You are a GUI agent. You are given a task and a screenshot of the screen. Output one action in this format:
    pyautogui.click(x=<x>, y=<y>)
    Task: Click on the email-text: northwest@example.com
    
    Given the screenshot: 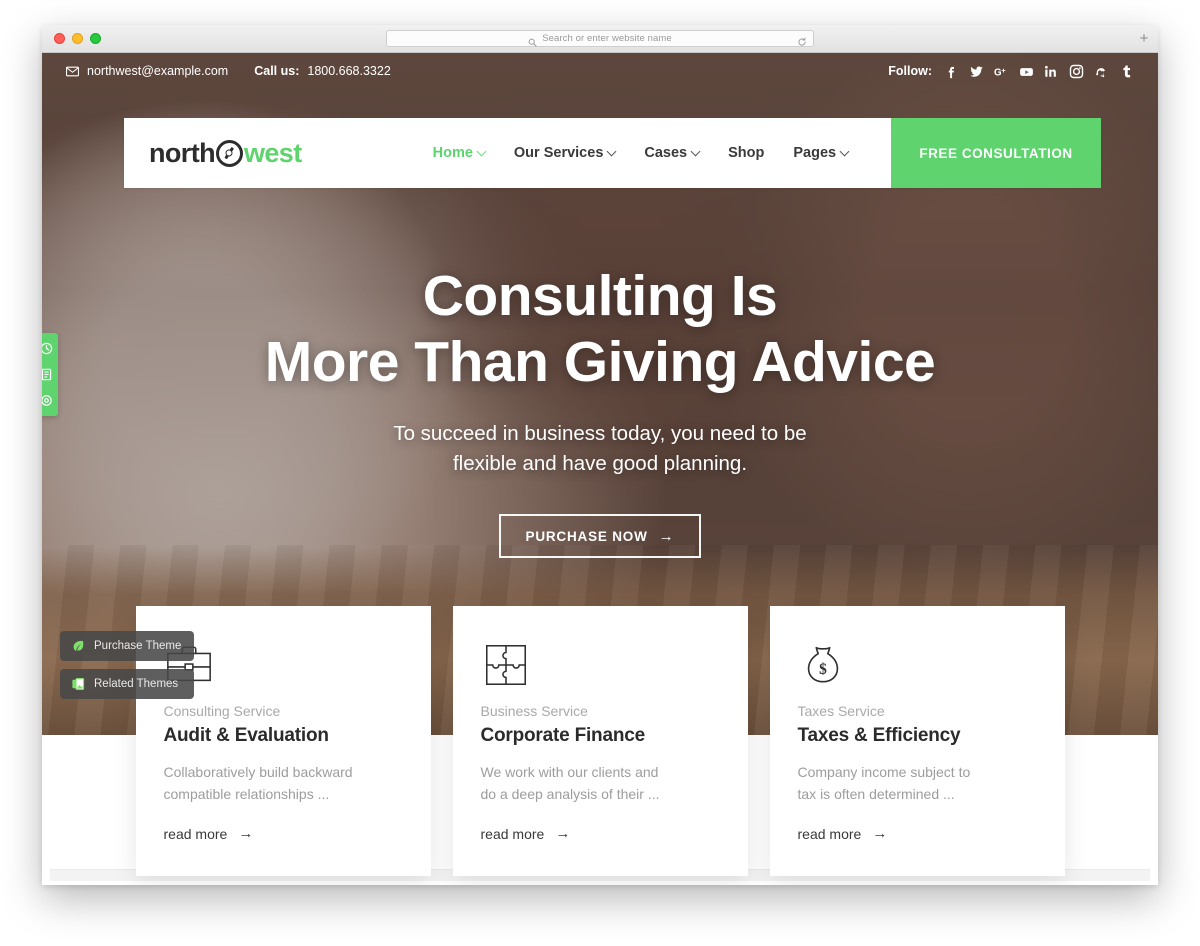 What is the action you would take?
    pyautogui.click(x=158, y=71)
    